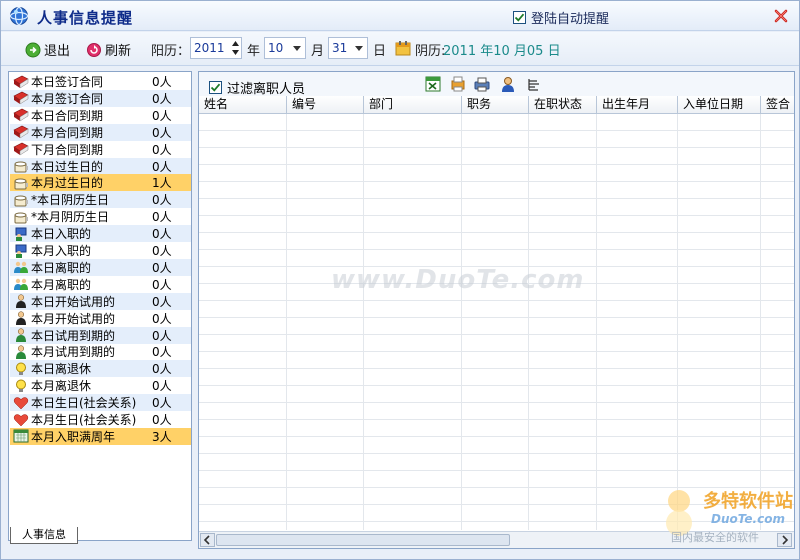 The height and width of the screenshot is (560, 800). What do you see at coordinates (348, 48) in the screenshot?
I see `day-select: 31` at bounding box center [348, 48].